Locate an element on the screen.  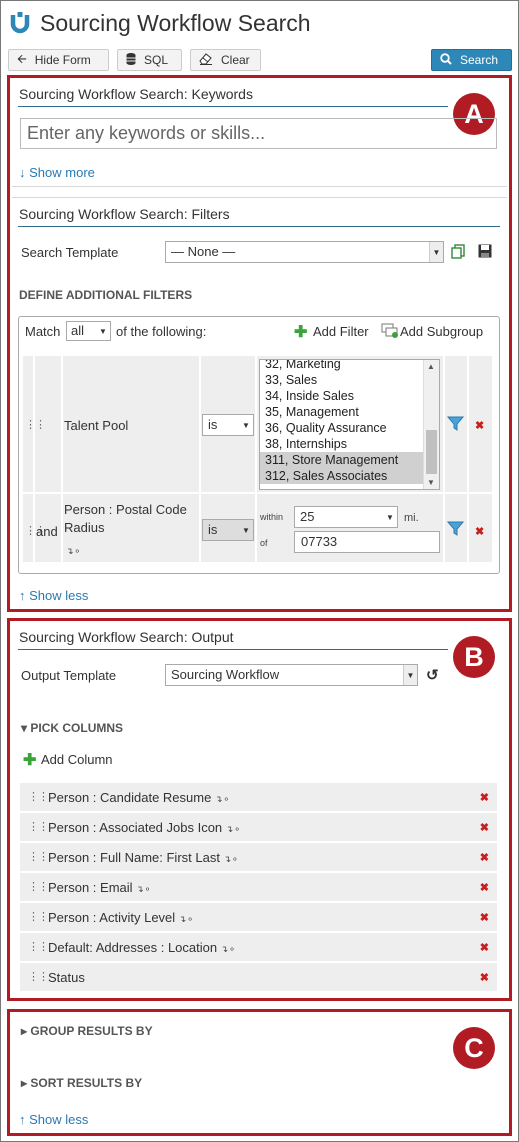
add-subgroup-link: Add Subgroup is located at coordinates (441, 331).